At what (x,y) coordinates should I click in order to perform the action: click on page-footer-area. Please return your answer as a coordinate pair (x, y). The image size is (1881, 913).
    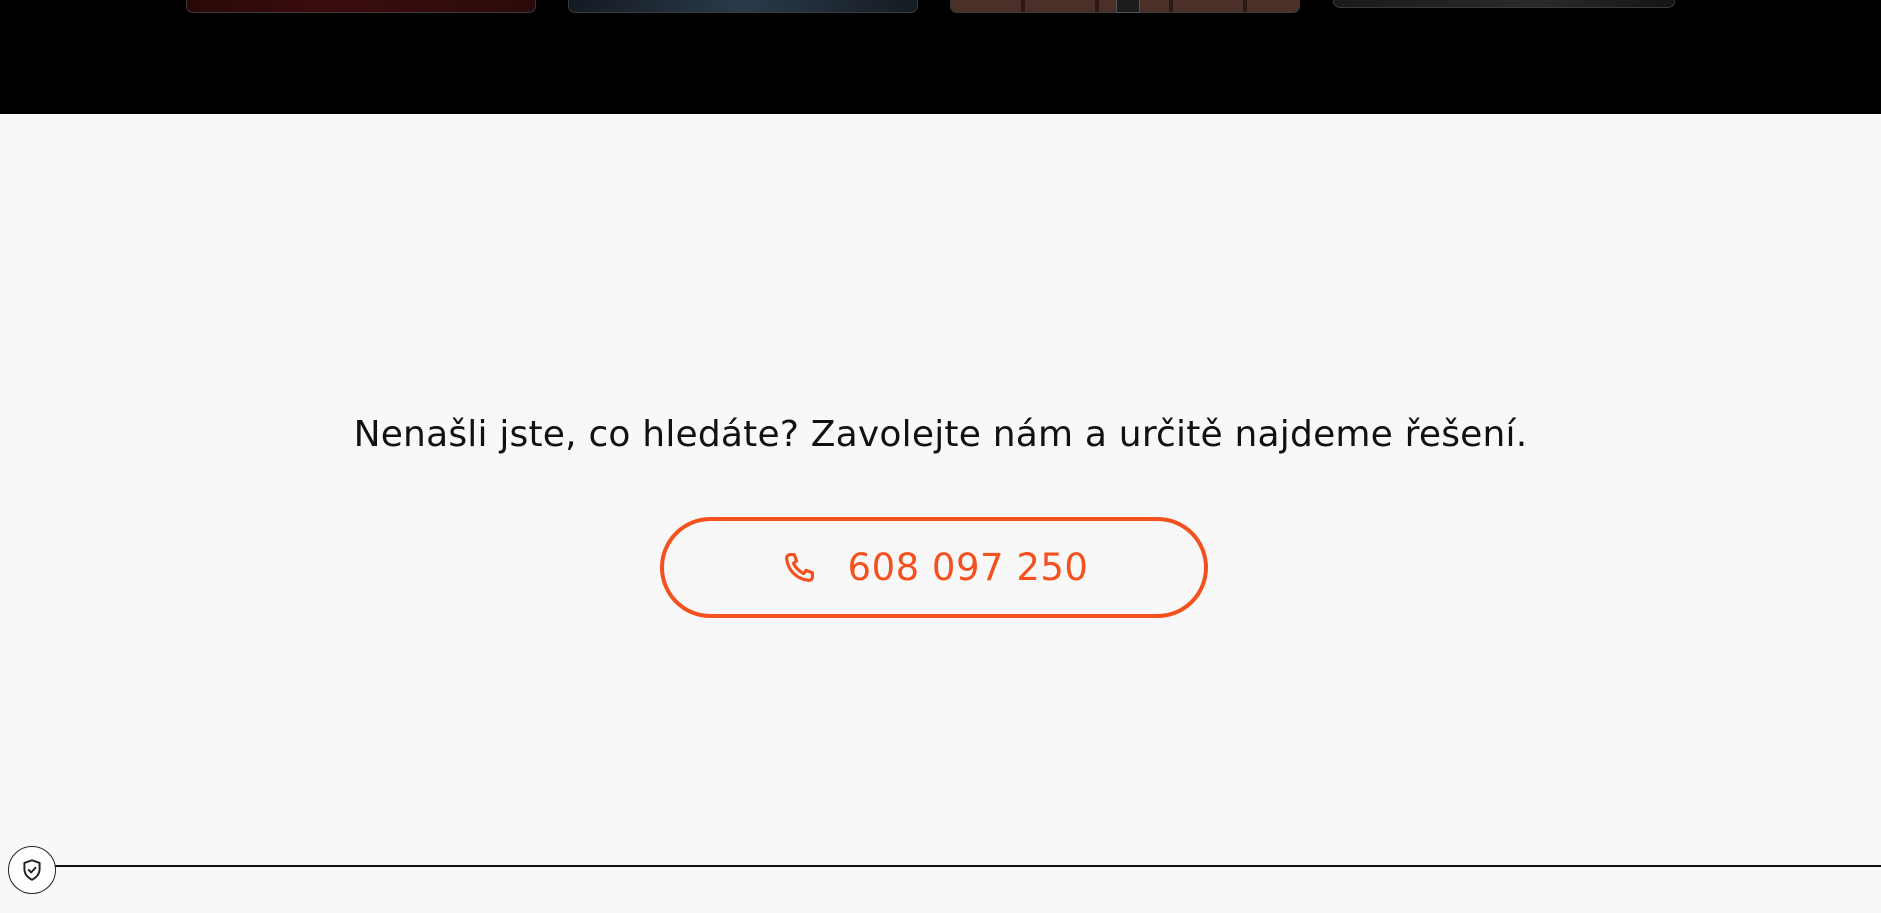
    Looking at the image, I should click on (940, 890).